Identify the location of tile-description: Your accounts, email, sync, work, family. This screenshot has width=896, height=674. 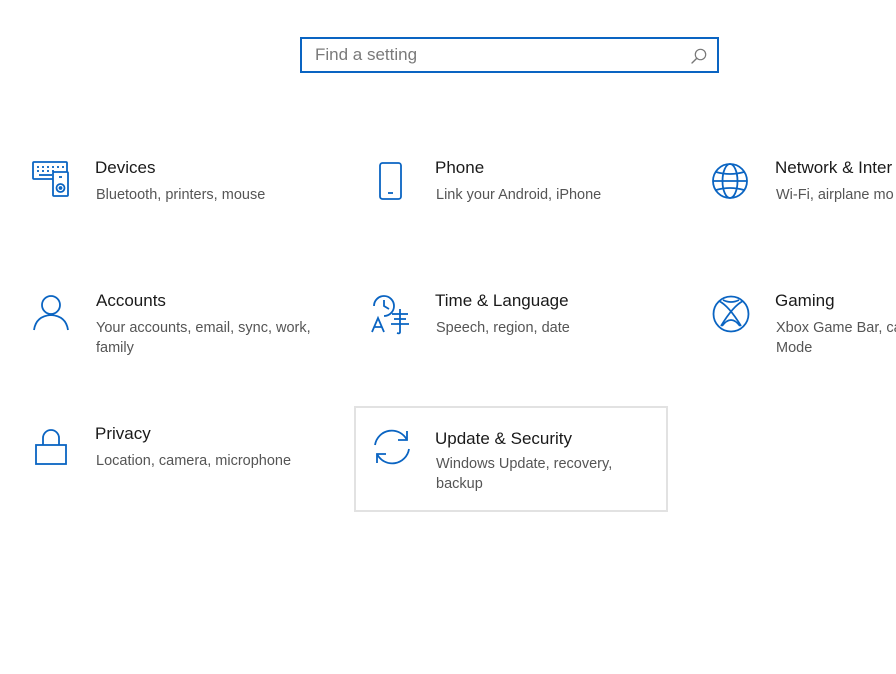
(203, 338).